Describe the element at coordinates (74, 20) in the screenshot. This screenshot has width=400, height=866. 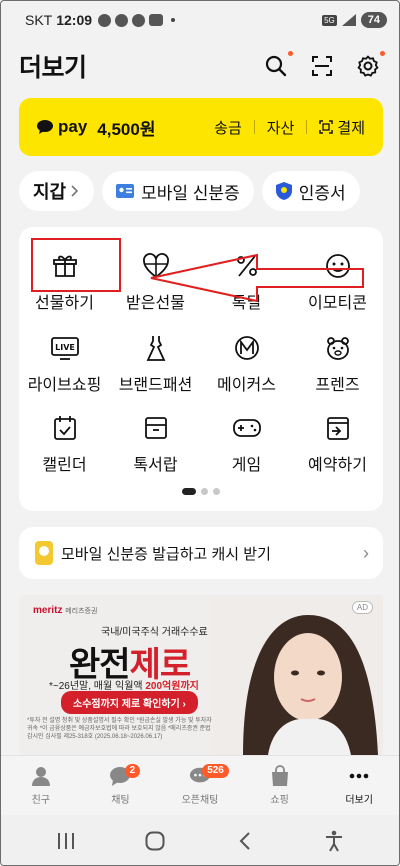
I see `clock: 12:09` at that location.